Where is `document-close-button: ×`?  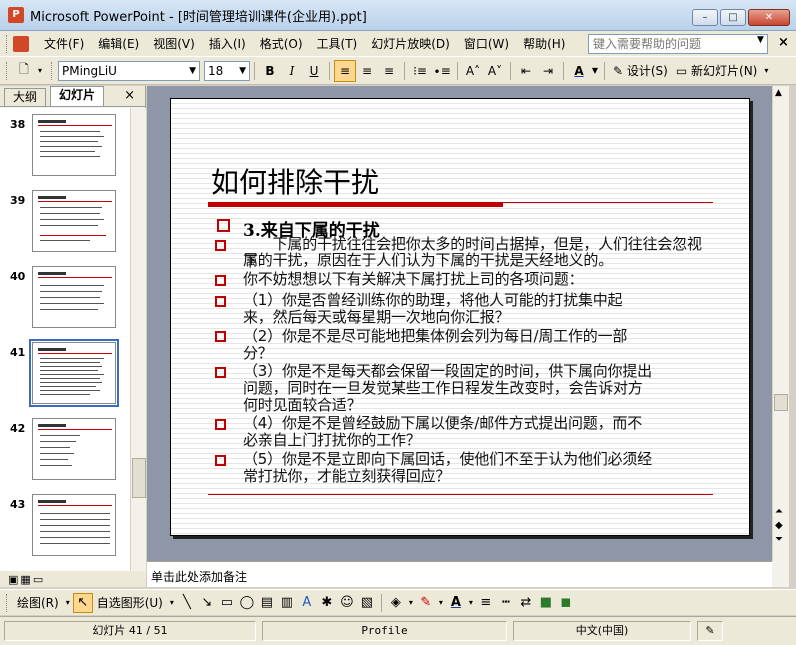
document-close-button: × is located at coordinates (783, 42).